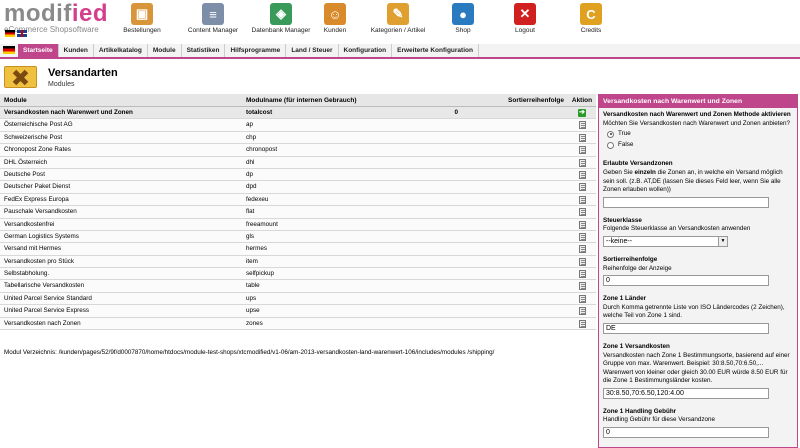  What do you see at coordinates (665, 241) in the screenshot?
I see `tax-select: --keine-- ▼` at bounding box center [665, 241].